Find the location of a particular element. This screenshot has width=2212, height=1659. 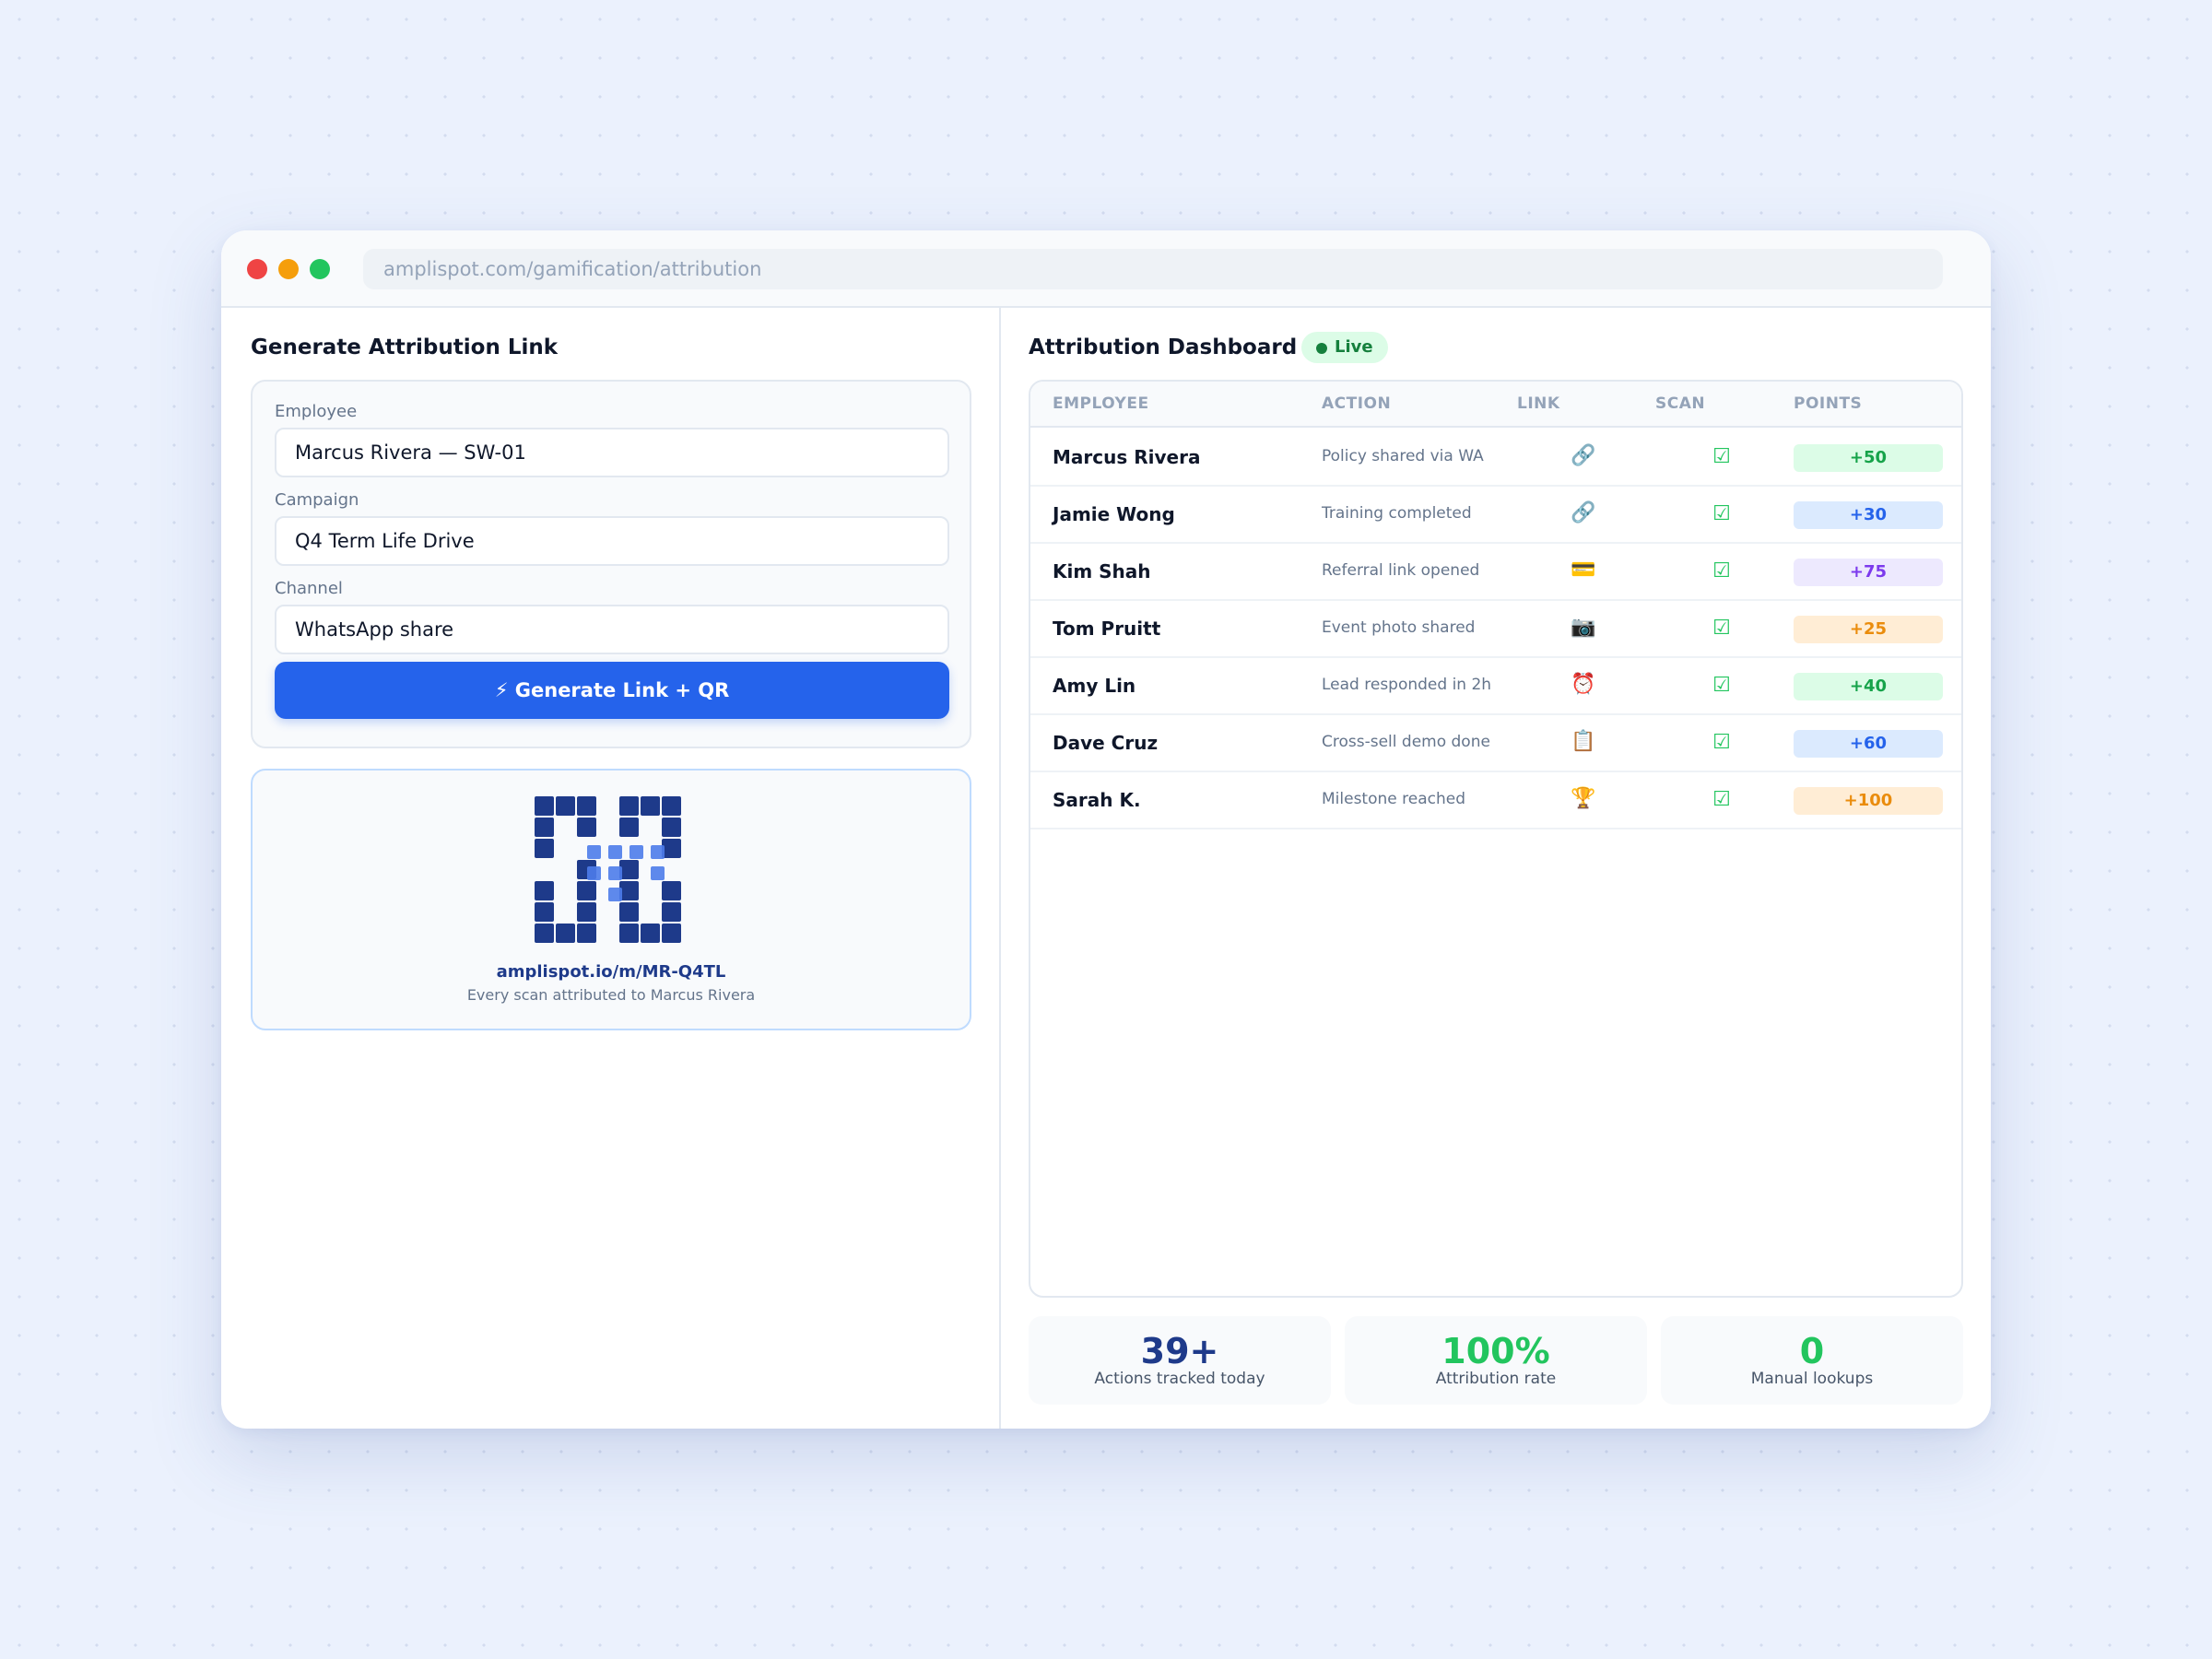

alarm-clock-icon: ⏰ is located at coordinates (1583, 684).